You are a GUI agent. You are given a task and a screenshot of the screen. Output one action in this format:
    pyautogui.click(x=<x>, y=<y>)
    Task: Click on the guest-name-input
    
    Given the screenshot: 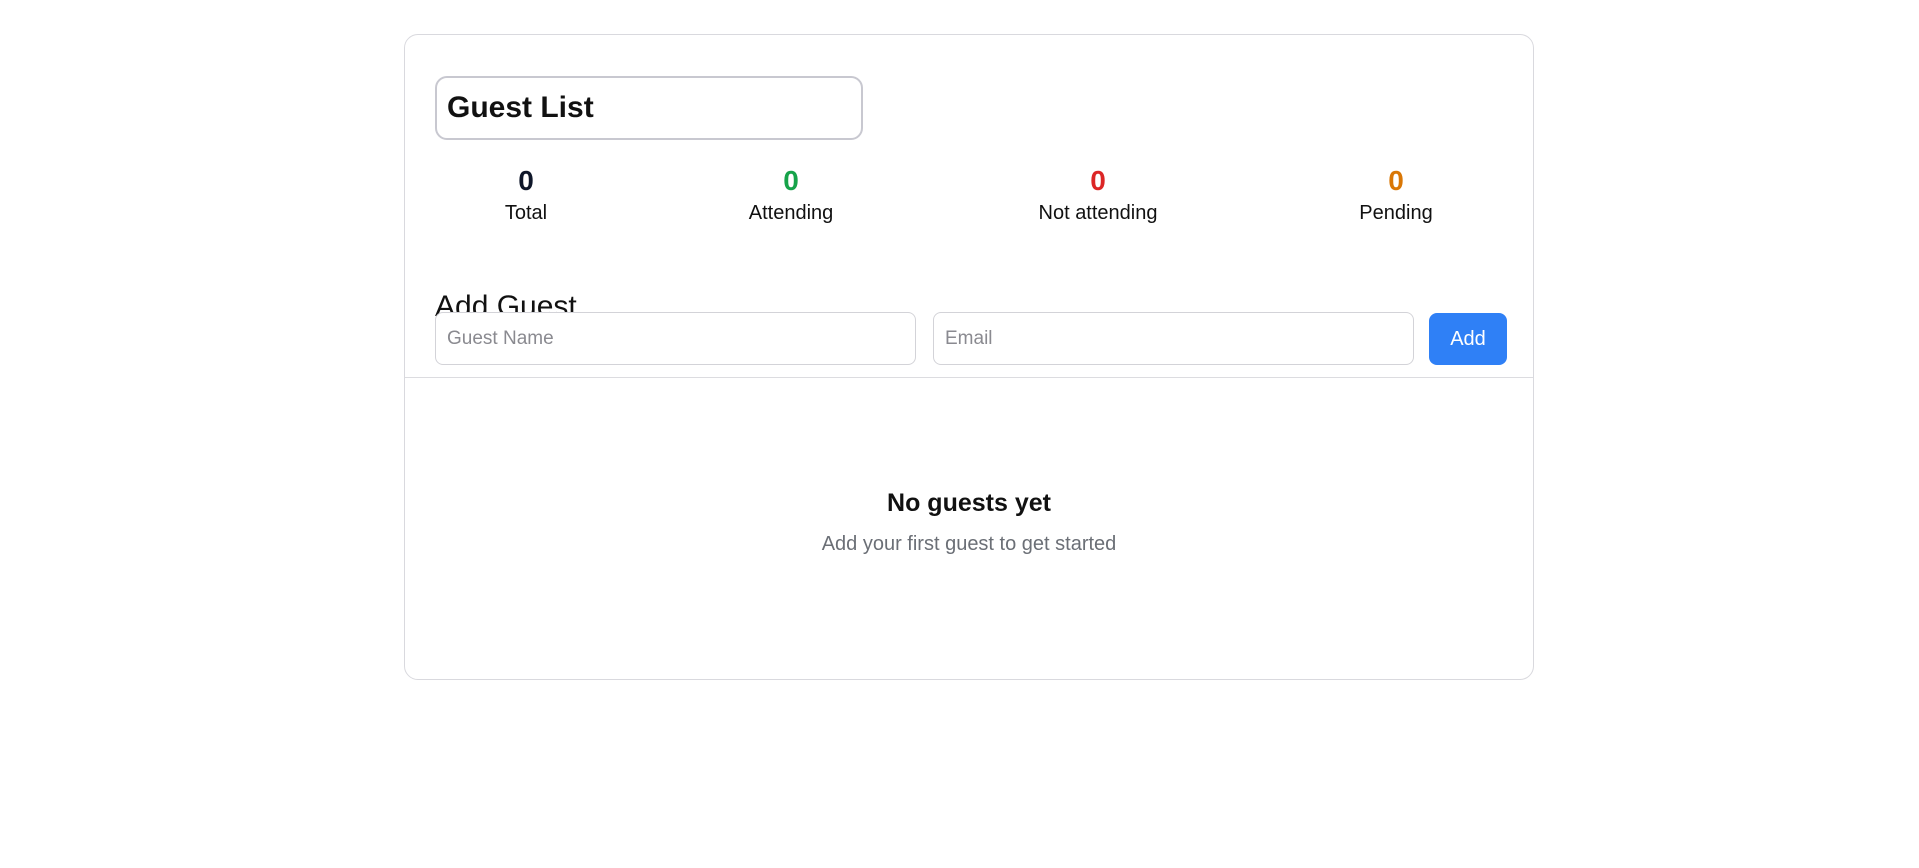 What is the action you would take?
    pyautogui.click(x=675, y=338)
    